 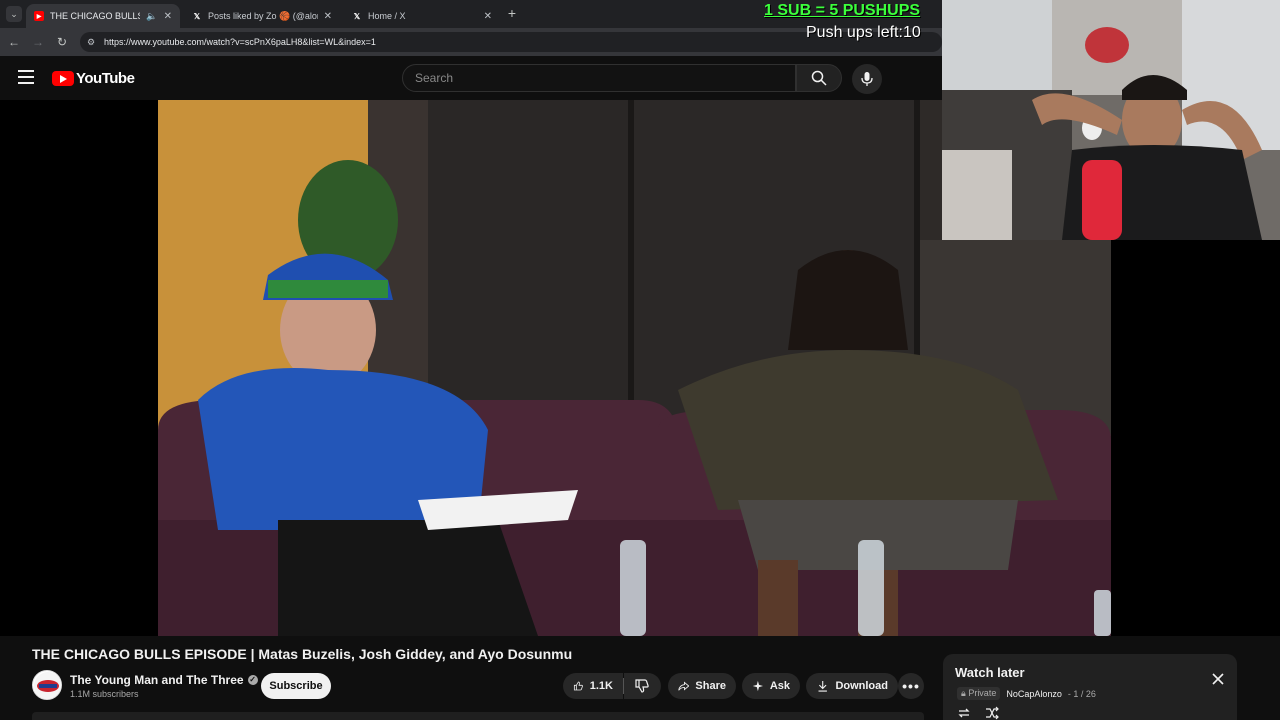 I want to click on logo-text: YouTube, so click(x=105, y=78).